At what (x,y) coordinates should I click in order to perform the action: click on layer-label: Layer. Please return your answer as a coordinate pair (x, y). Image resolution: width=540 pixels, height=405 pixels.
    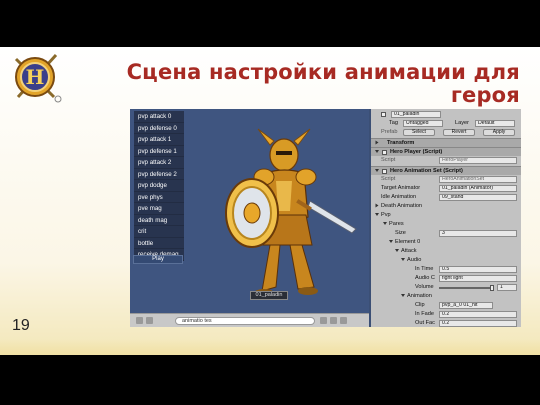
    Looking at the image, I should click on (462, 123).